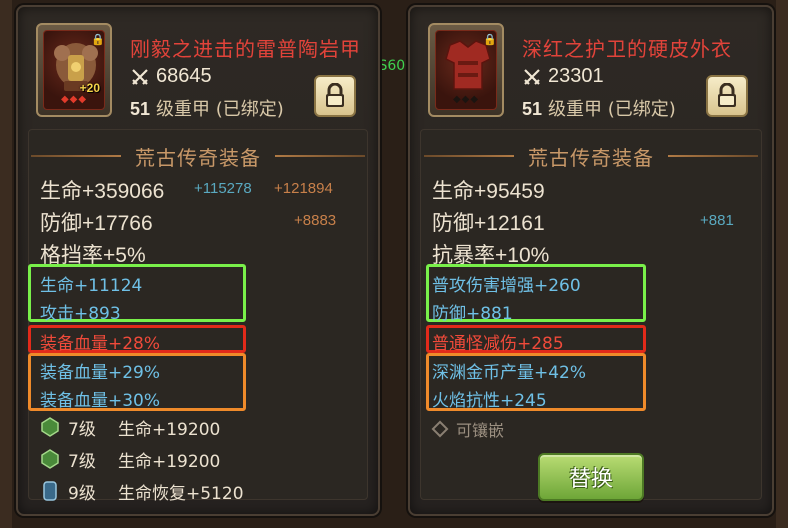 The height and width of the screenshot is (528, 788). Describe the element at coordinates (315, 220) in the screenshot. I see `stat-bonus: +8883` at that location.